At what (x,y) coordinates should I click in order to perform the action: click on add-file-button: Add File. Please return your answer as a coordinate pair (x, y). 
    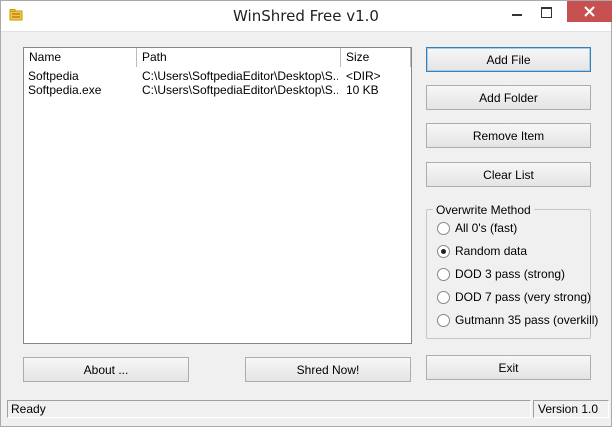
    Looking at the image, I should click on (508, 59).